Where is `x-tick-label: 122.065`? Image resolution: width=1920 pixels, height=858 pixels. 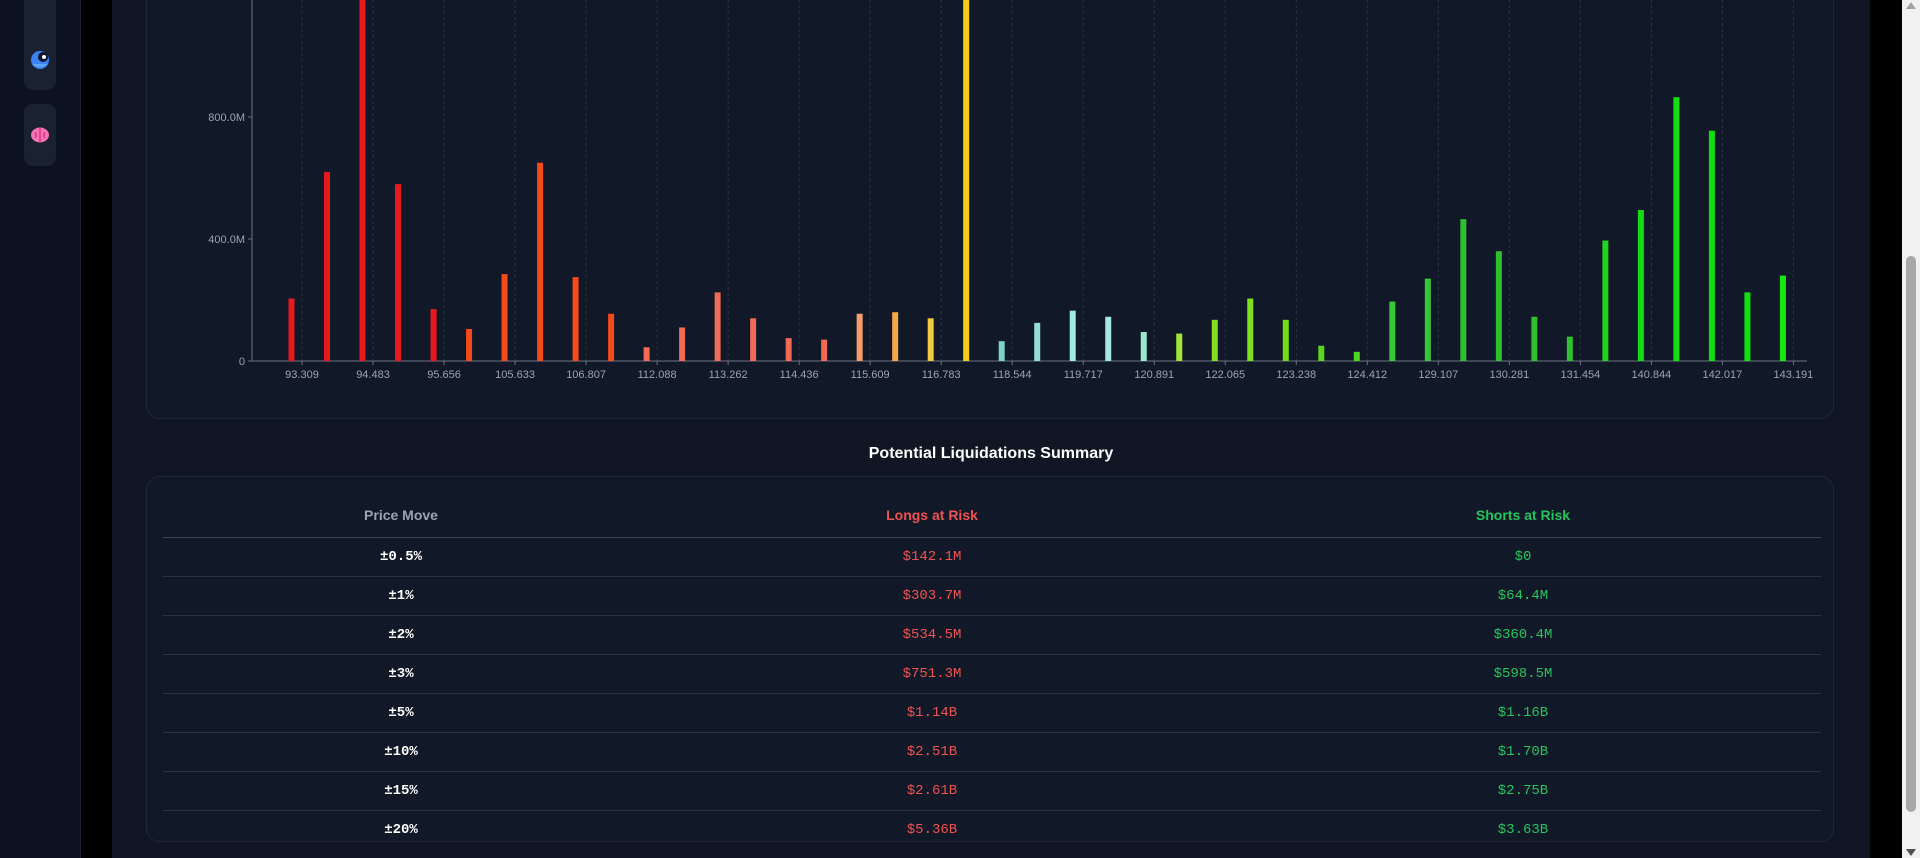 x-tick-label: 122.065 is located at coordinates (1225, 375).